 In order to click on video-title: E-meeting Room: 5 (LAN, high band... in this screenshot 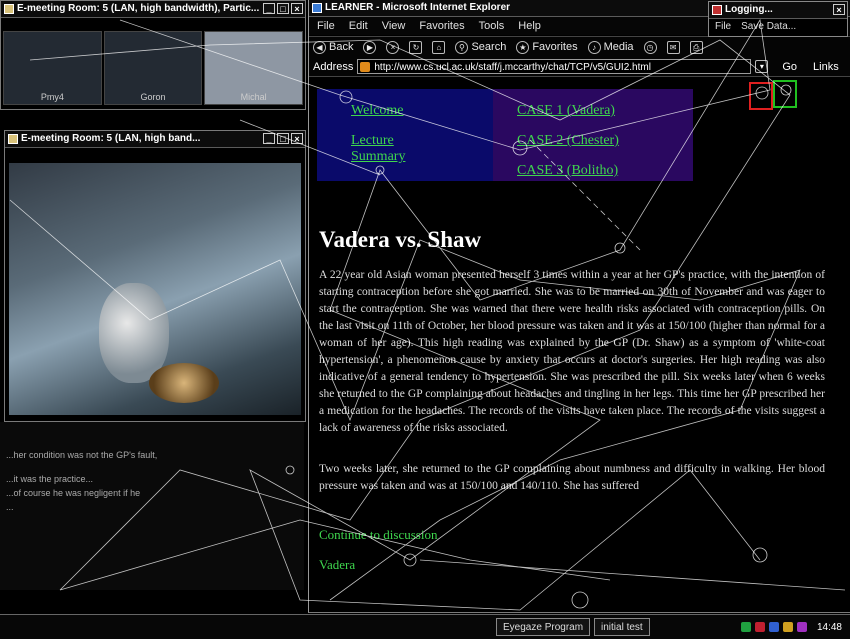, I will do `click(111, 138)`.